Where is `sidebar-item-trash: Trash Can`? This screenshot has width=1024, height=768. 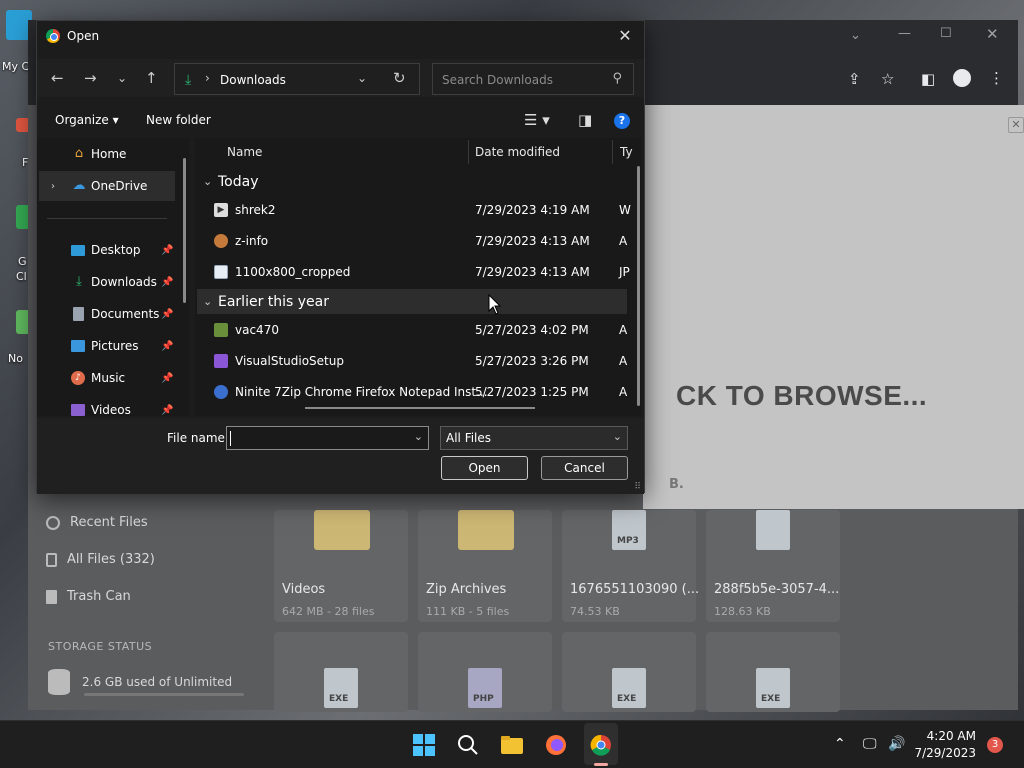 sidebar-item-trash: Trash Can is located at coordinates (88, 596).